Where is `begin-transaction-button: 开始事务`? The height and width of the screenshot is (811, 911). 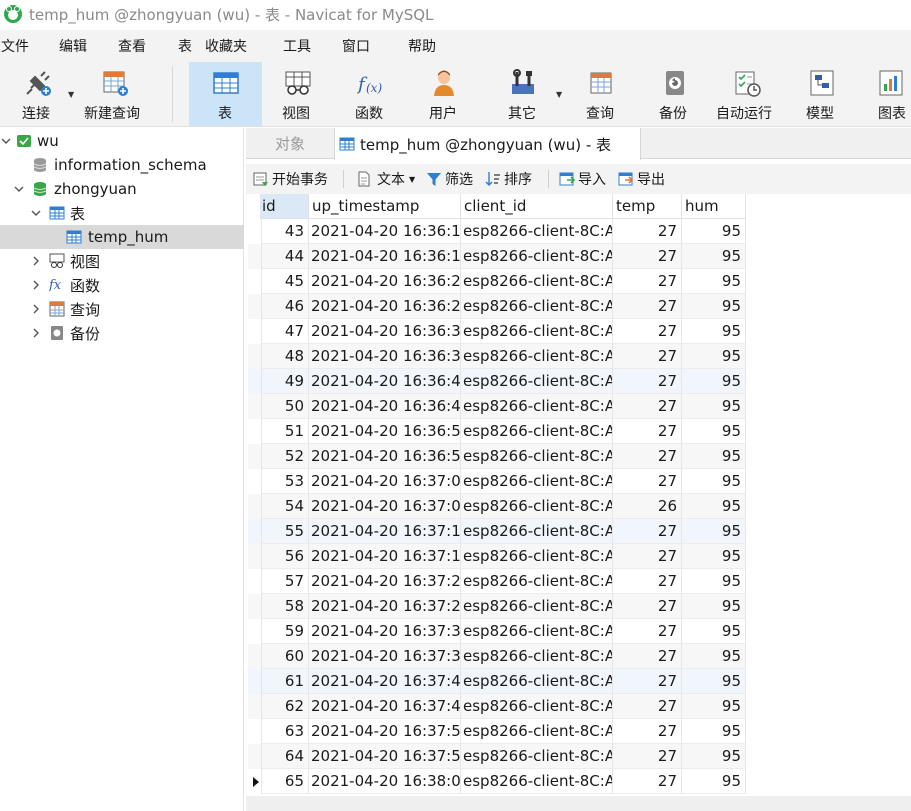 begin-transaction-button: 开始事务 is located at coordinates (290, 179).